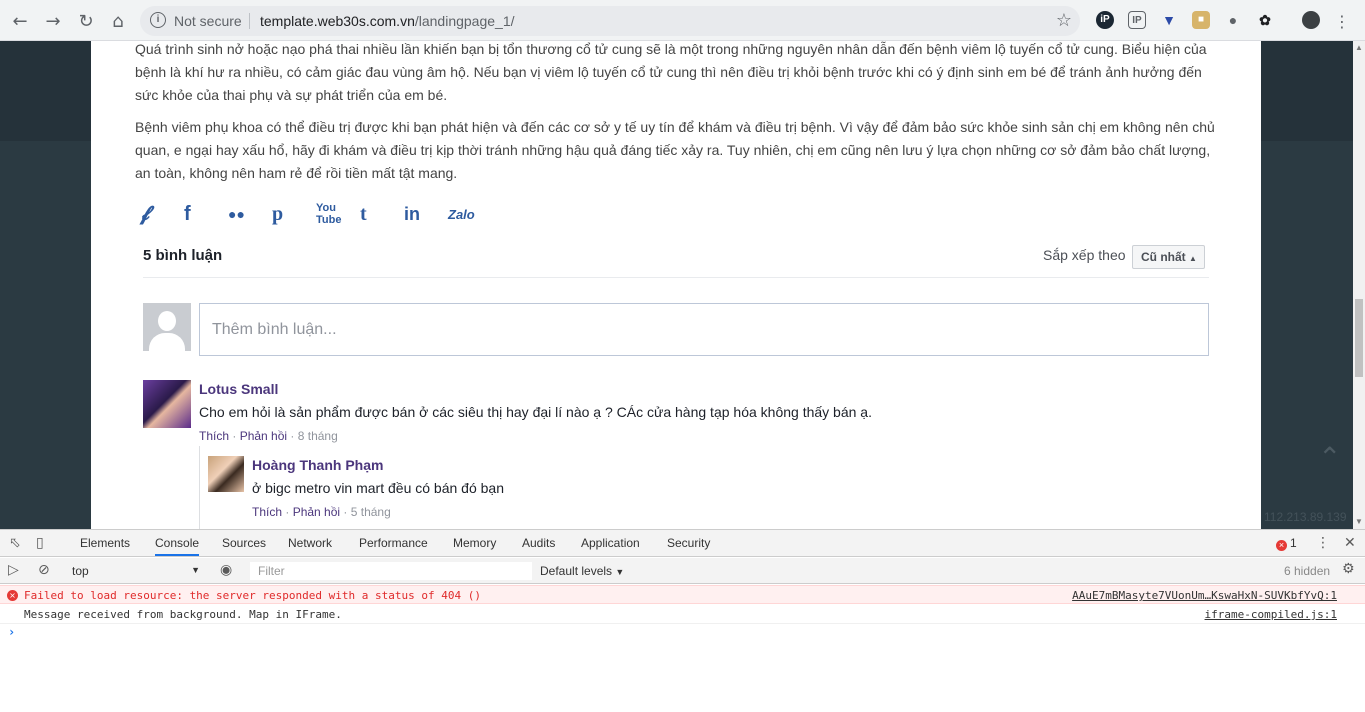  What do you see at coordinates (162, 214) in the screenshot?
I see `twitter-icon: 𝓯` at bounding box center [162, 214].